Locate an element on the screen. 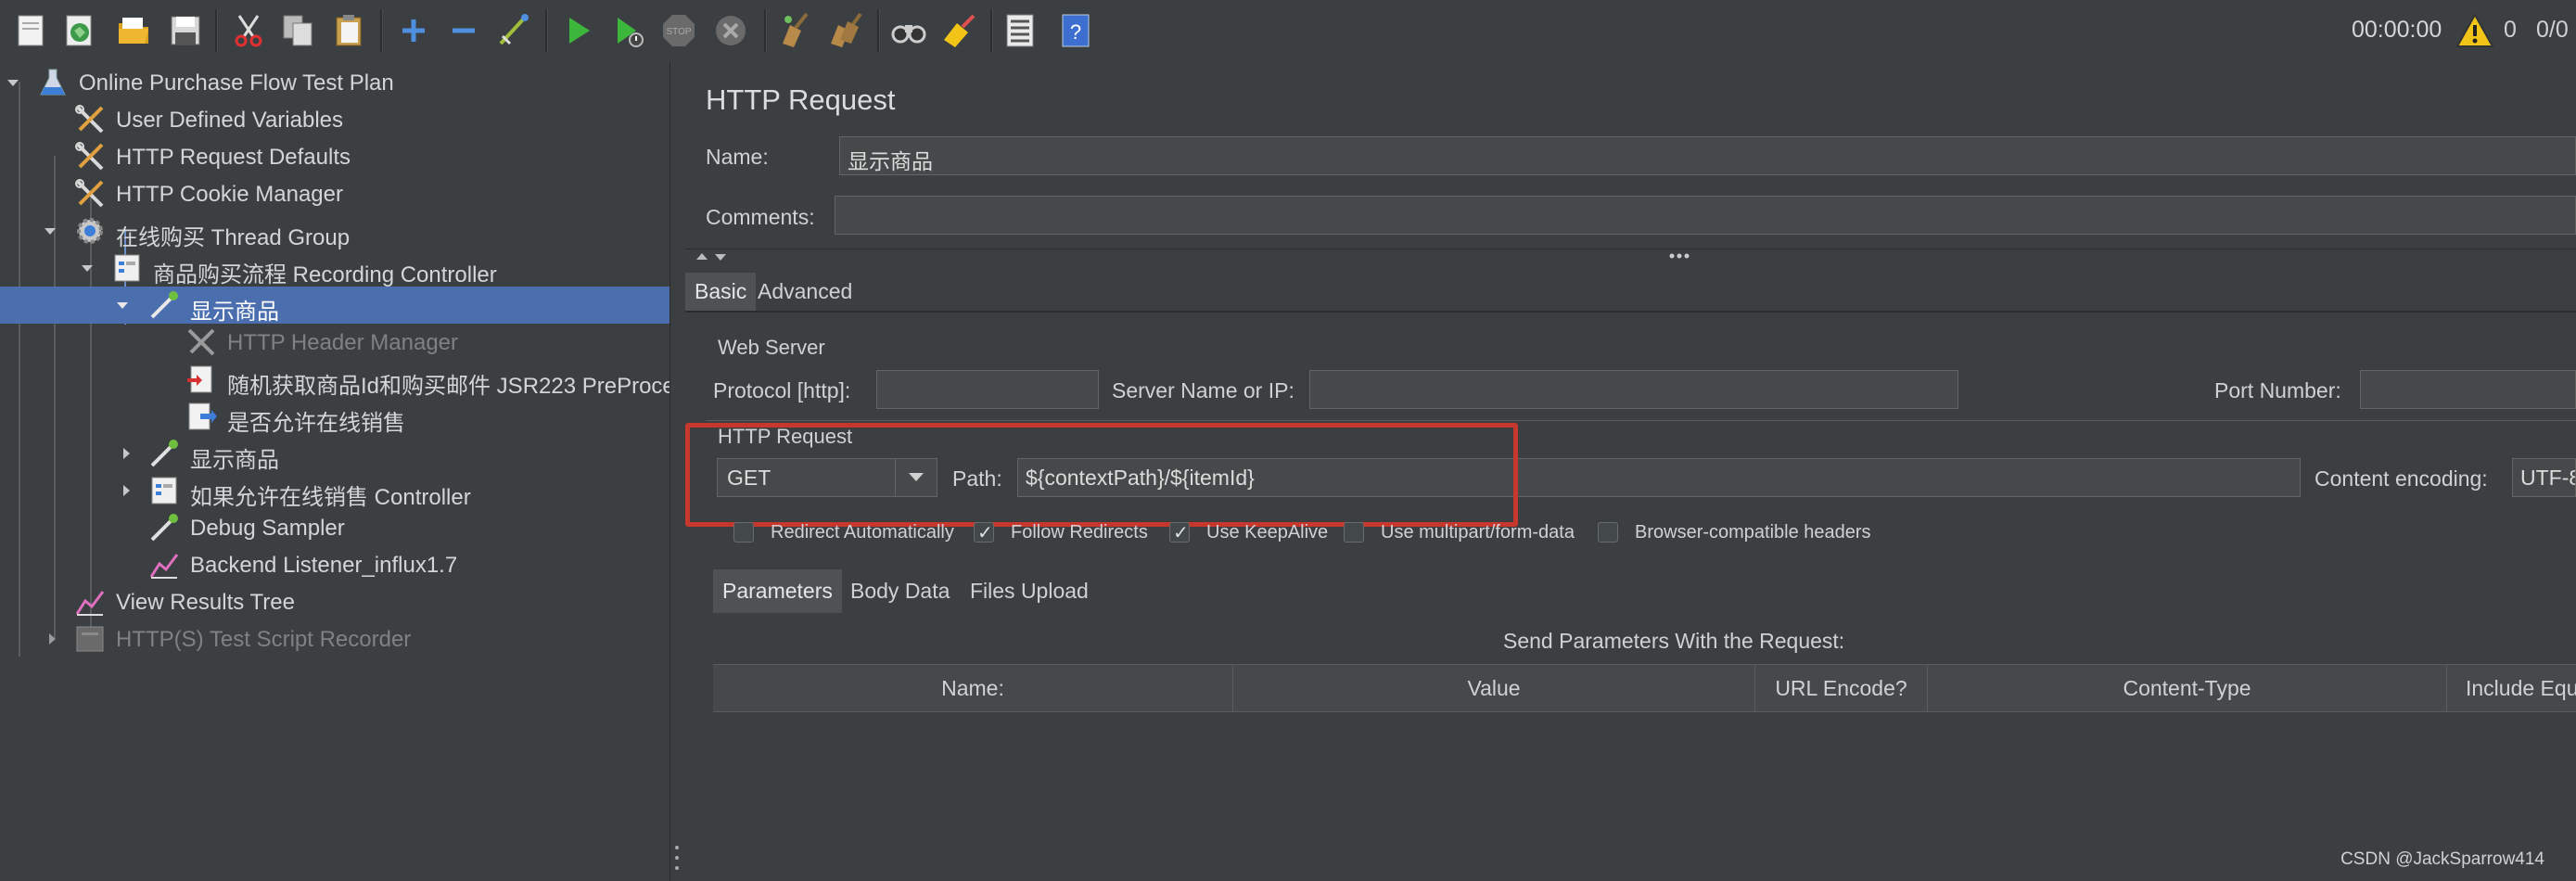  collapse-bar is located at coordinates (1631, 256).